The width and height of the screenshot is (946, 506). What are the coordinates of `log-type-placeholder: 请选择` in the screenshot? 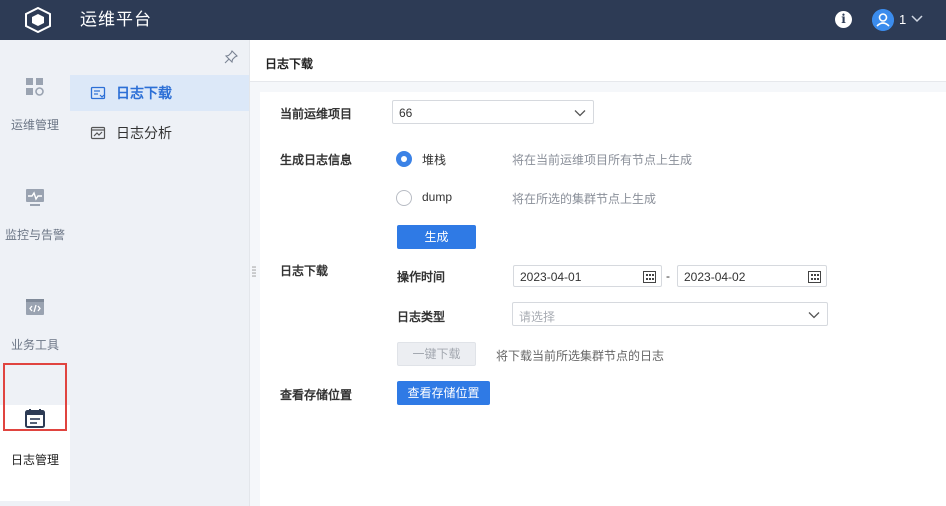 It's located at (537, 317).